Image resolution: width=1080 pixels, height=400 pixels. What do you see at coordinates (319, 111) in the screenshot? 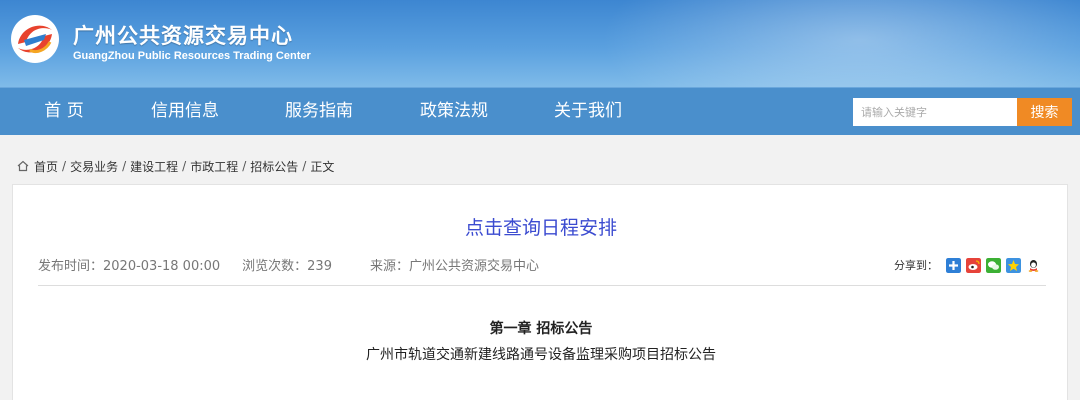
I see `nav-service-guide: 服务指南` at bounding box center [319, 111].